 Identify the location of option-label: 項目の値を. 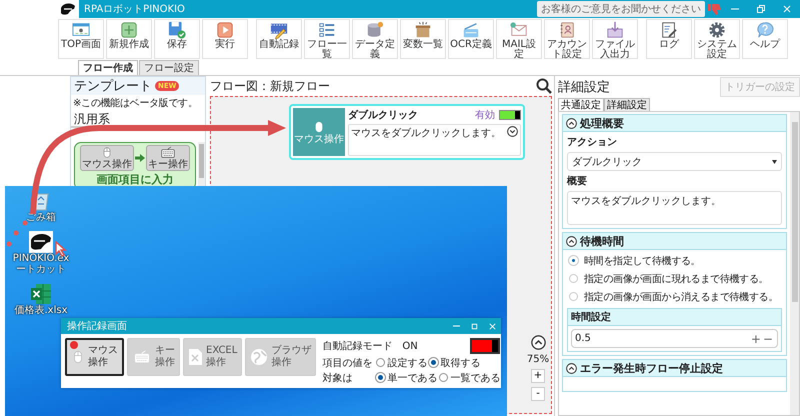
(348, 363).